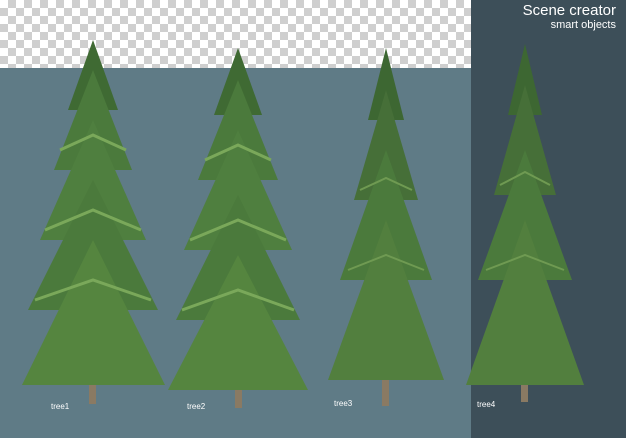 The image size is (626, 438). I want to click on tree-1-label: tree1, so click(60, 406).